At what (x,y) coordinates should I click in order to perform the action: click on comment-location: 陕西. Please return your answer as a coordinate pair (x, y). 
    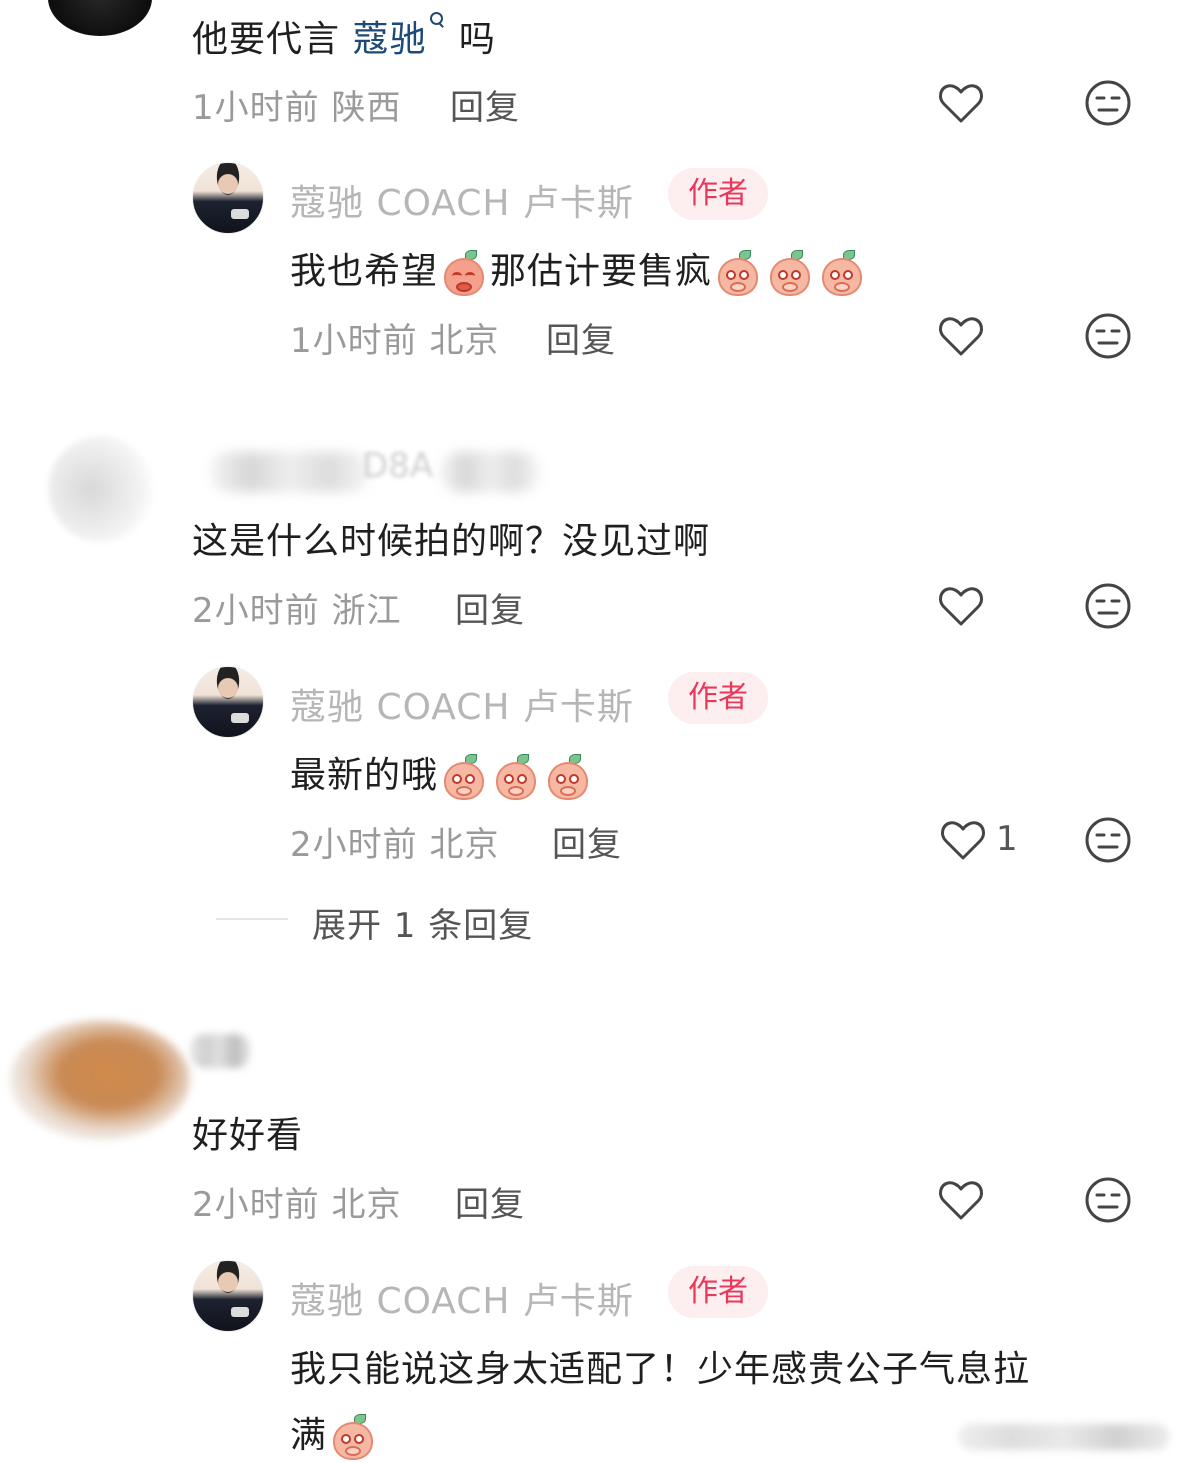
    Looking at the image, I should click on (366, 108).